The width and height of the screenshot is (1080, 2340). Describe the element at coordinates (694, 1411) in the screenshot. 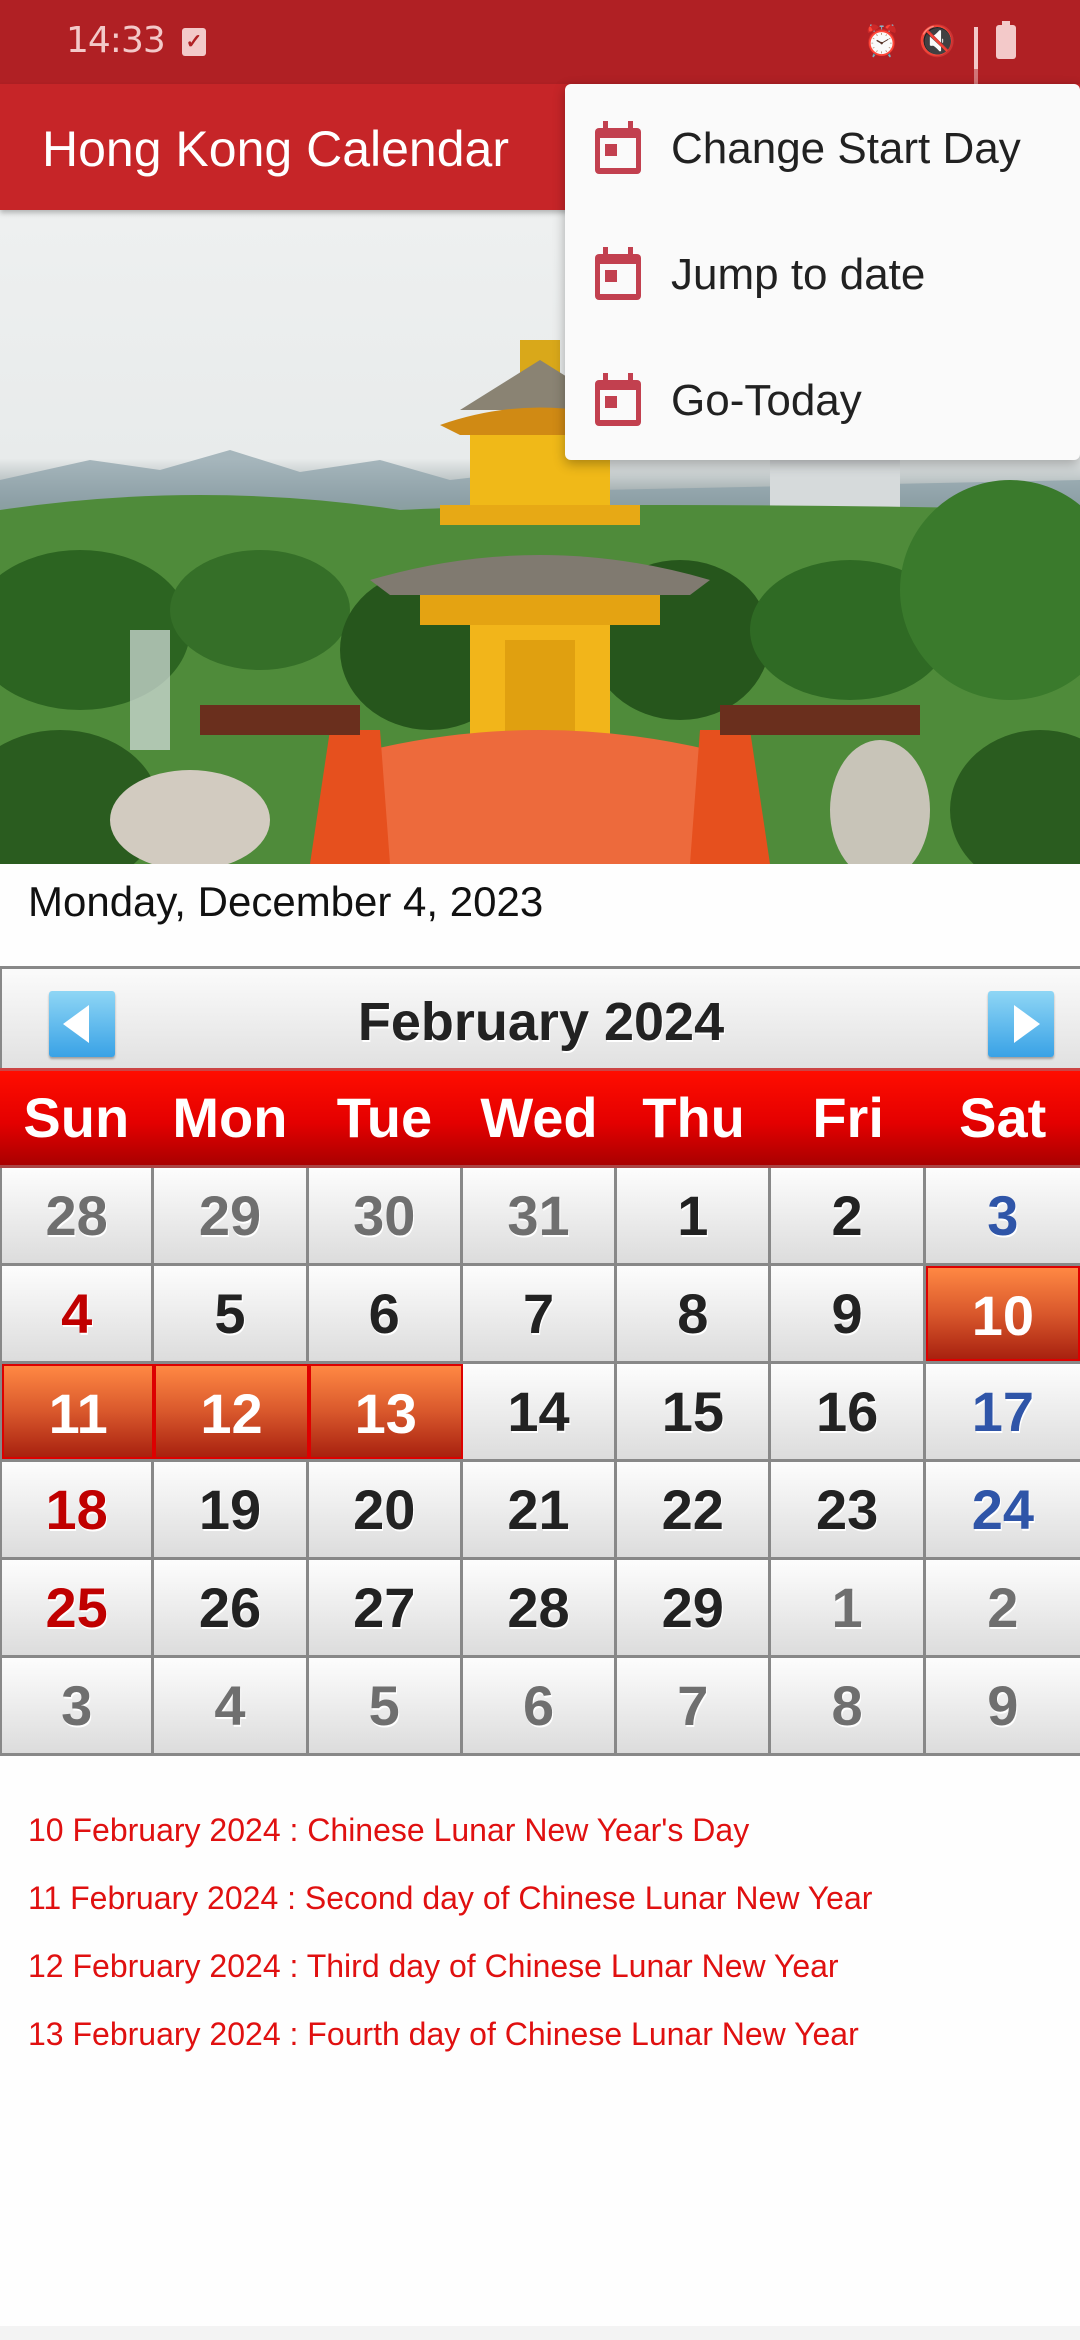

I see `day-cell: 15` at that location.